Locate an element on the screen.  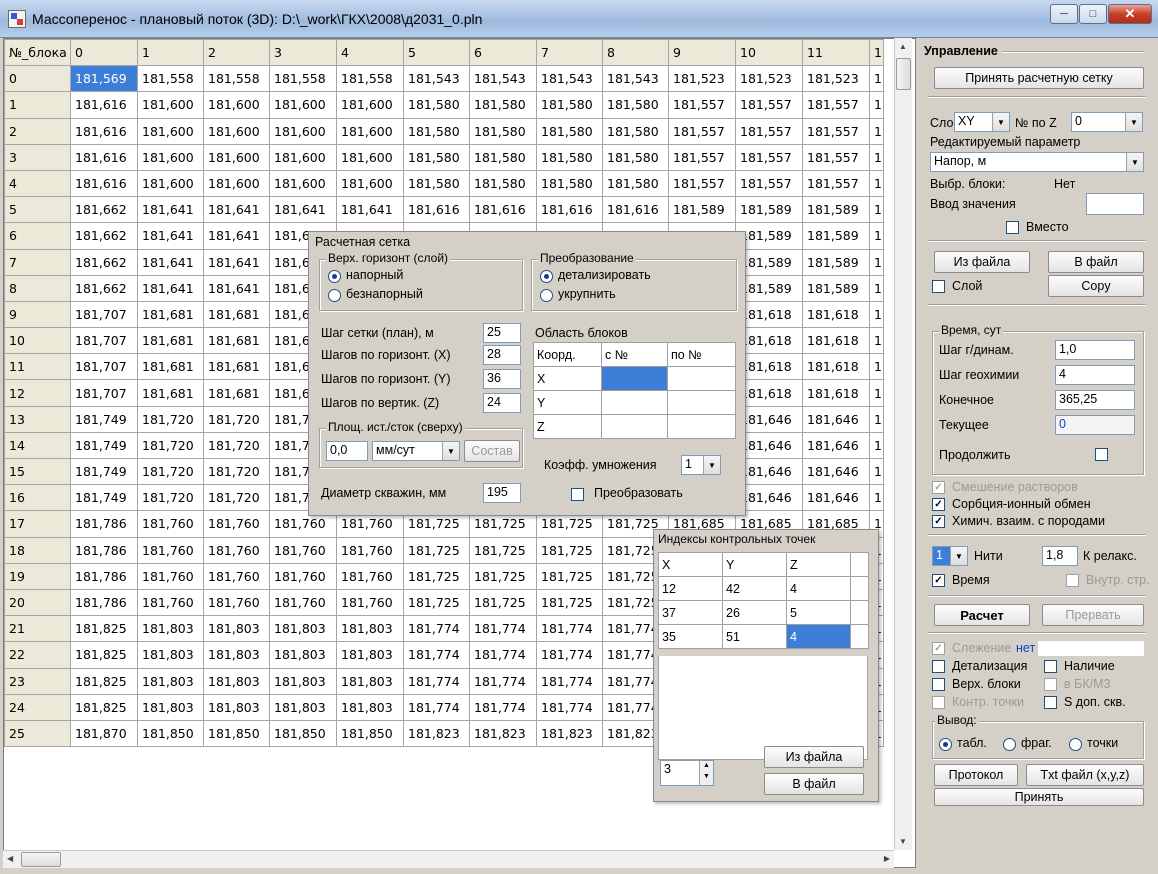
out-points-radio is located at coordinates (1075, 744).